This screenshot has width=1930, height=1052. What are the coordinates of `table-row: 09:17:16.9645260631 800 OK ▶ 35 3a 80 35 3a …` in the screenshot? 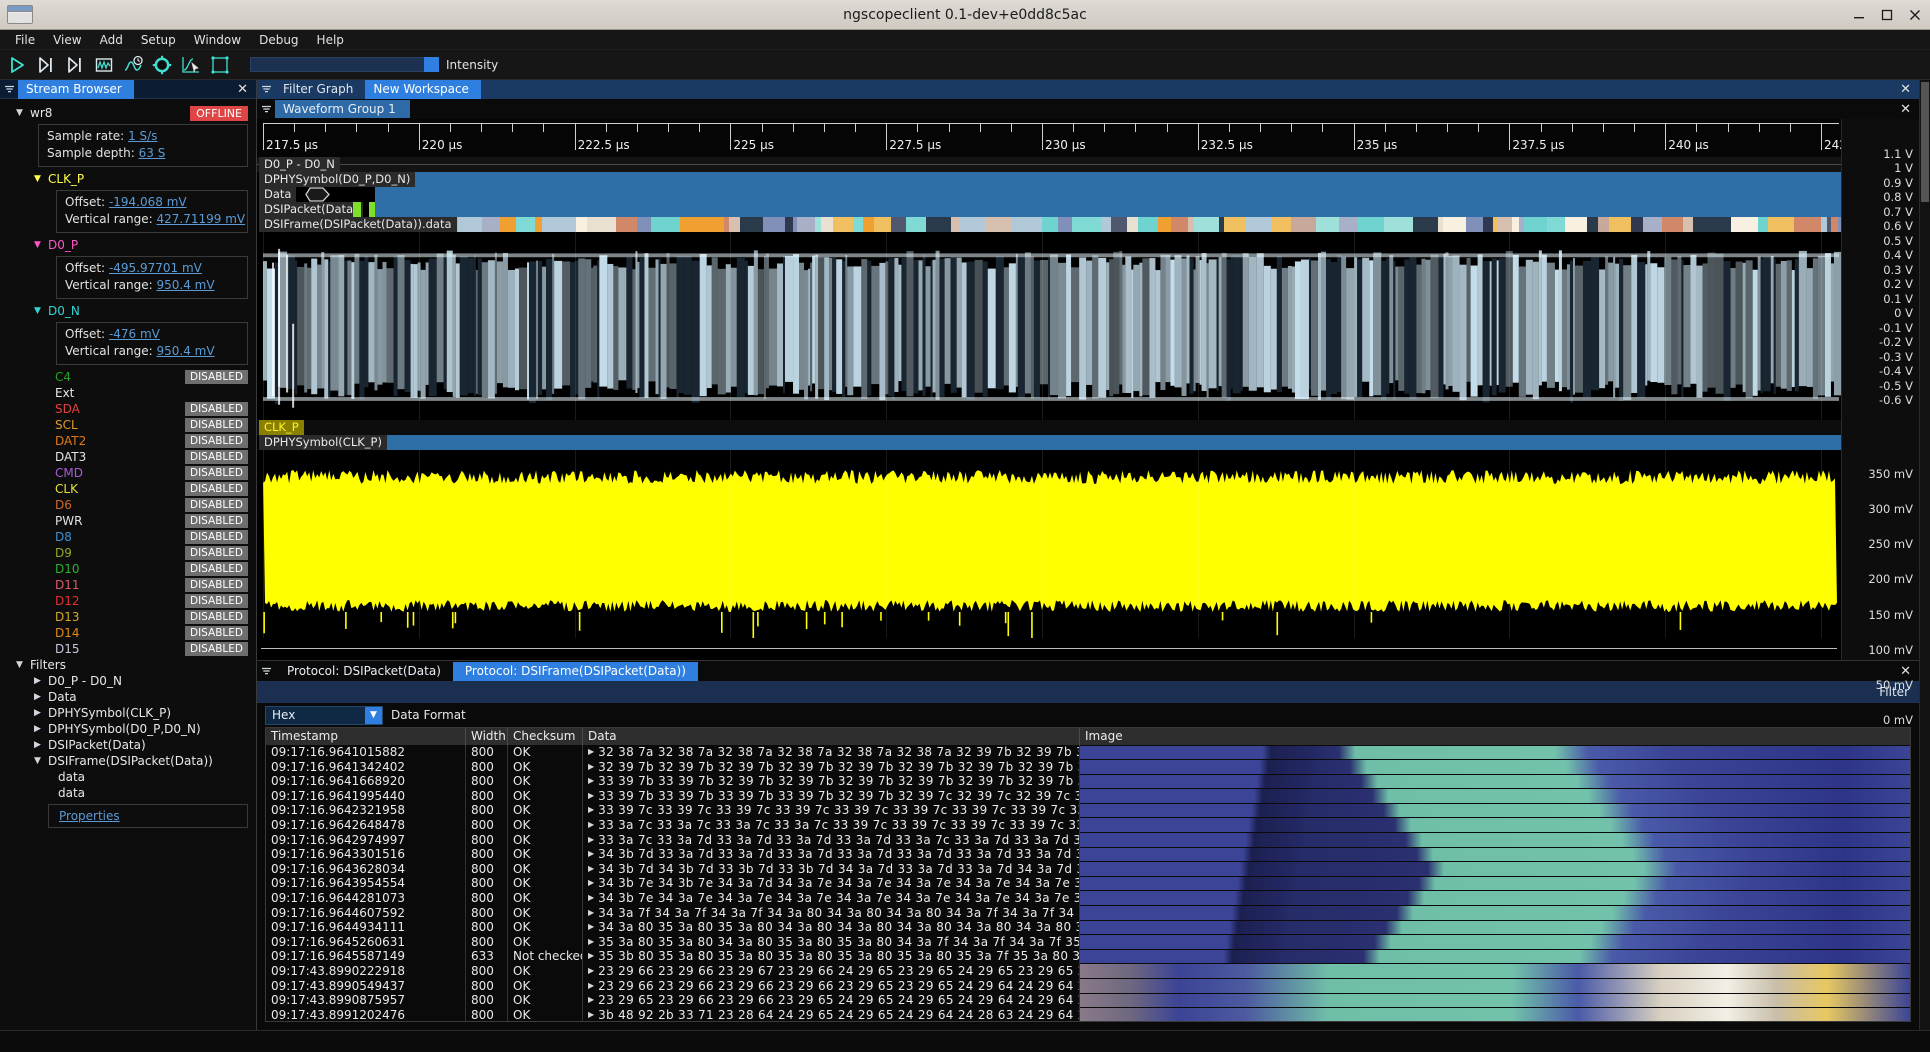 It's located at (1088, 942).